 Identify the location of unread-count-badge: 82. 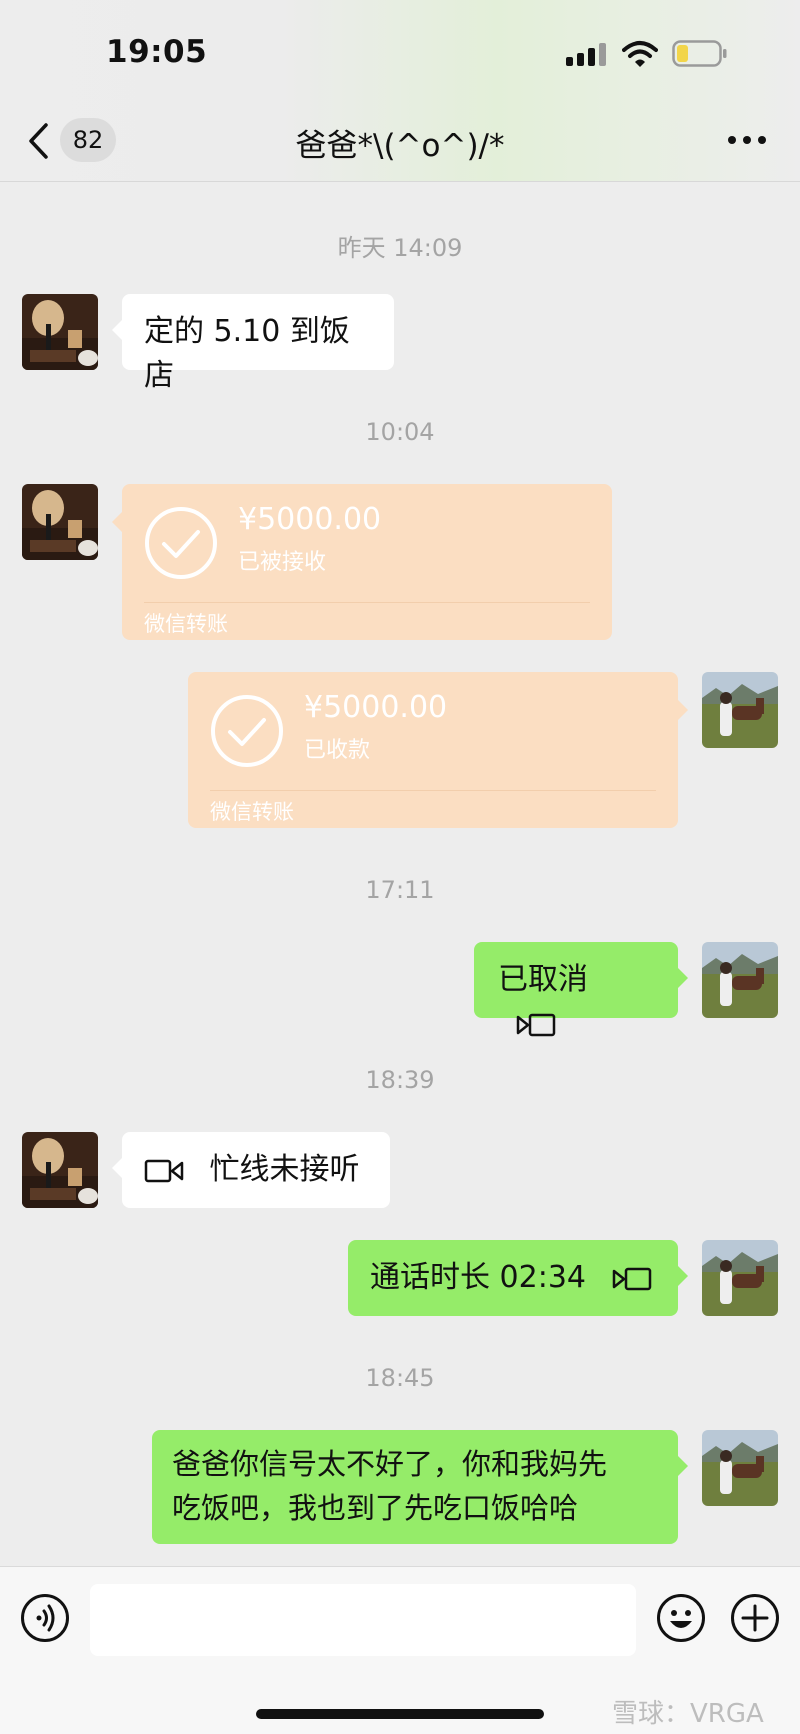
(88, 140).